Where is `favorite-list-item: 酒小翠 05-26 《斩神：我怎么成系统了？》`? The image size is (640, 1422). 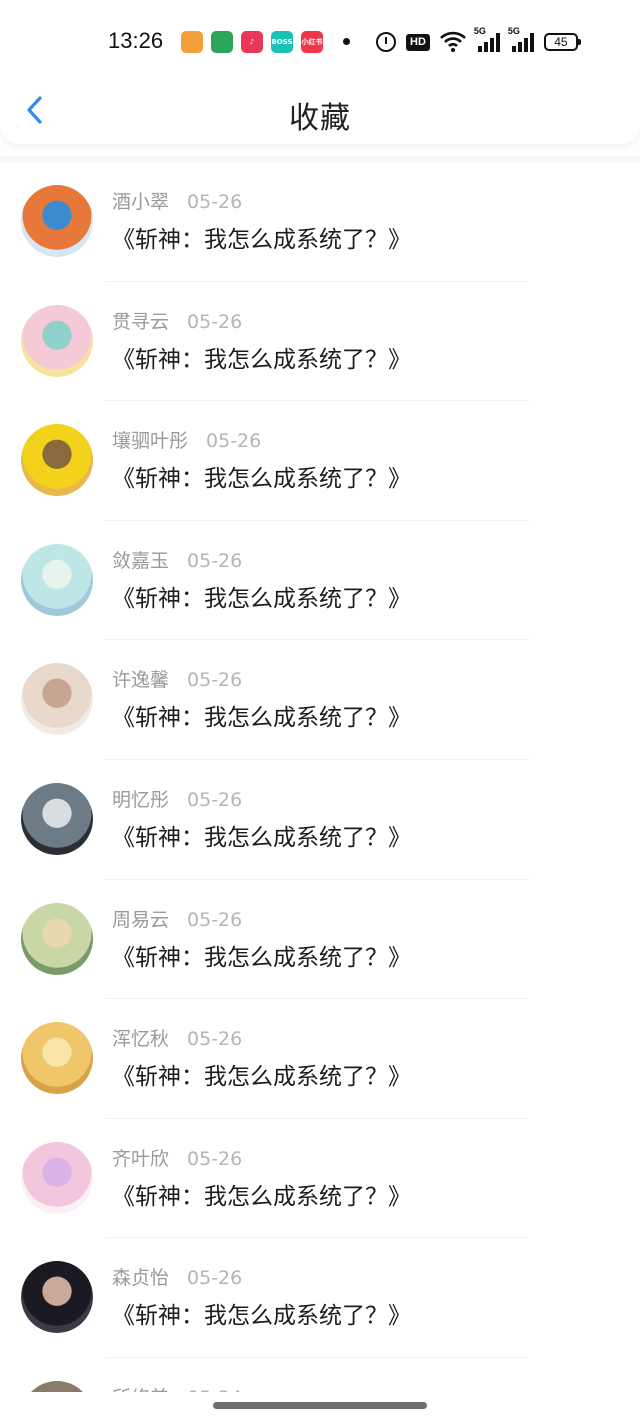 favorite-list-item: 酒小翠 05-26 《斩神：我怎么成系统了？》 is located at coordinates (320, 222).